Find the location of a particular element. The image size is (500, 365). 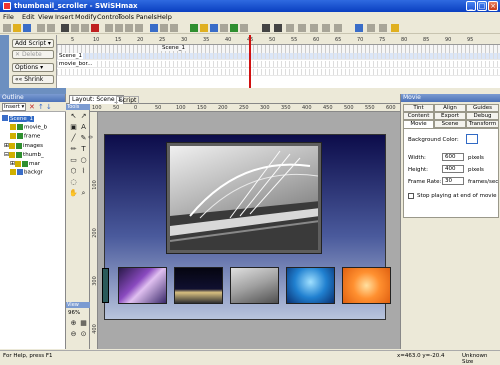

tab-guides: Guides is located at coordinates (482, 108).